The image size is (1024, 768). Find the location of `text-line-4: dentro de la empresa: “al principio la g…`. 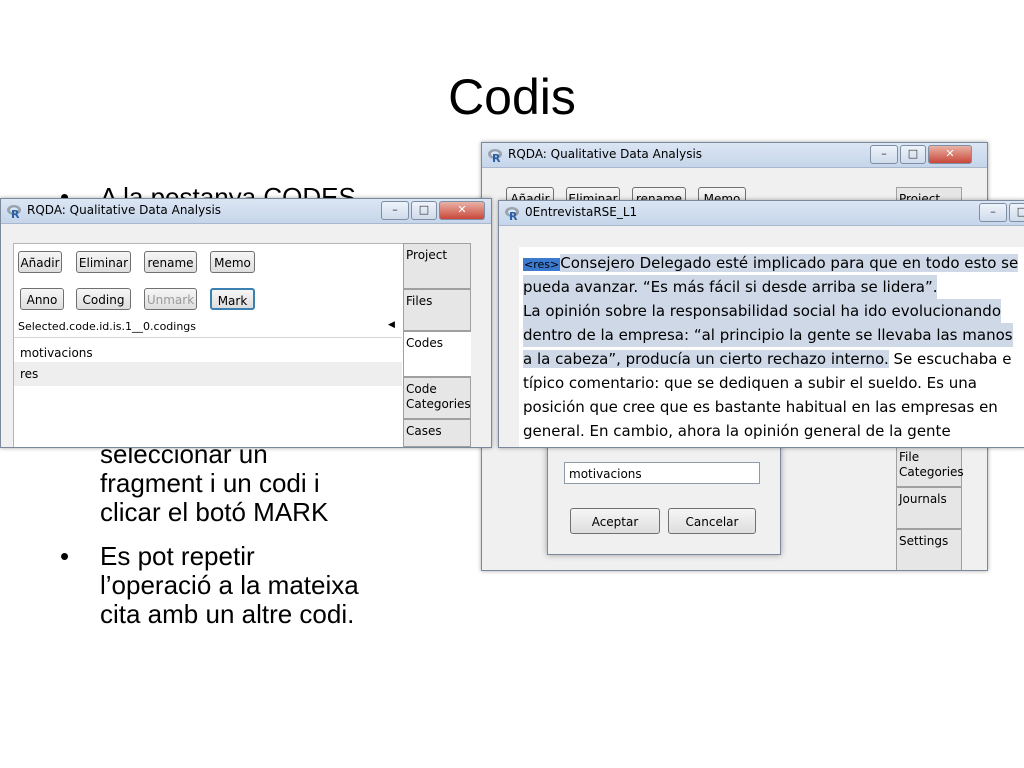

text-line-4: dentro de la empresa: “al principio la g… is located at coordinates (768, 335).